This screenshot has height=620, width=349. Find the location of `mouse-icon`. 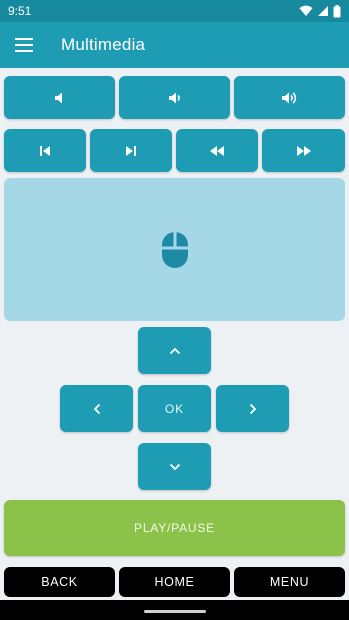

mouse-icon is located at coordinates (174, 249).